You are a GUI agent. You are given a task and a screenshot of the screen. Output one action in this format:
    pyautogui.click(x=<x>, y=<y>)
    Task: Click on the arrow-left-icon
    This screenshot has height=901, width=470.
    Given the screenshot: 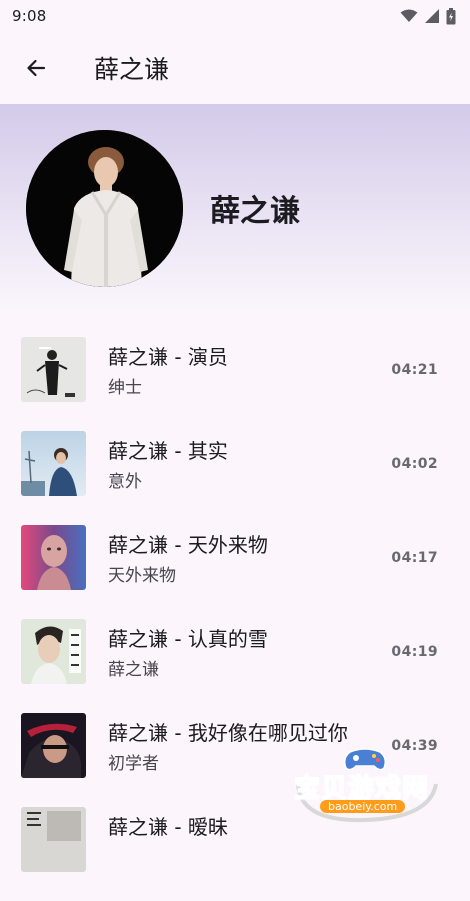 What is the action you would take?
    pyautogui.click(x=36, y=68)
    